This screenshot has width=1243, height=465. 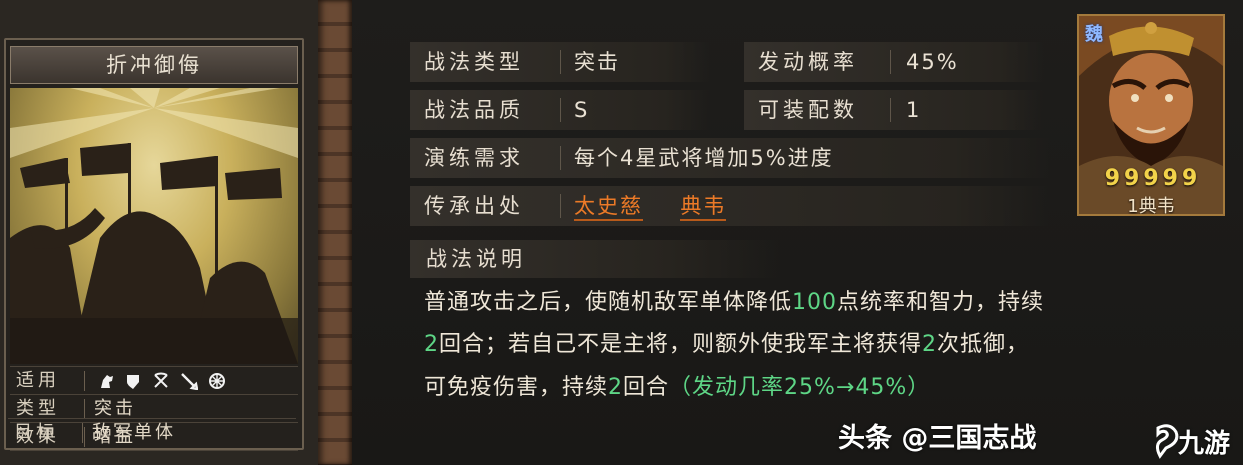 I want to click on card-row-applicable: 适用, so click(x=154, y=380).